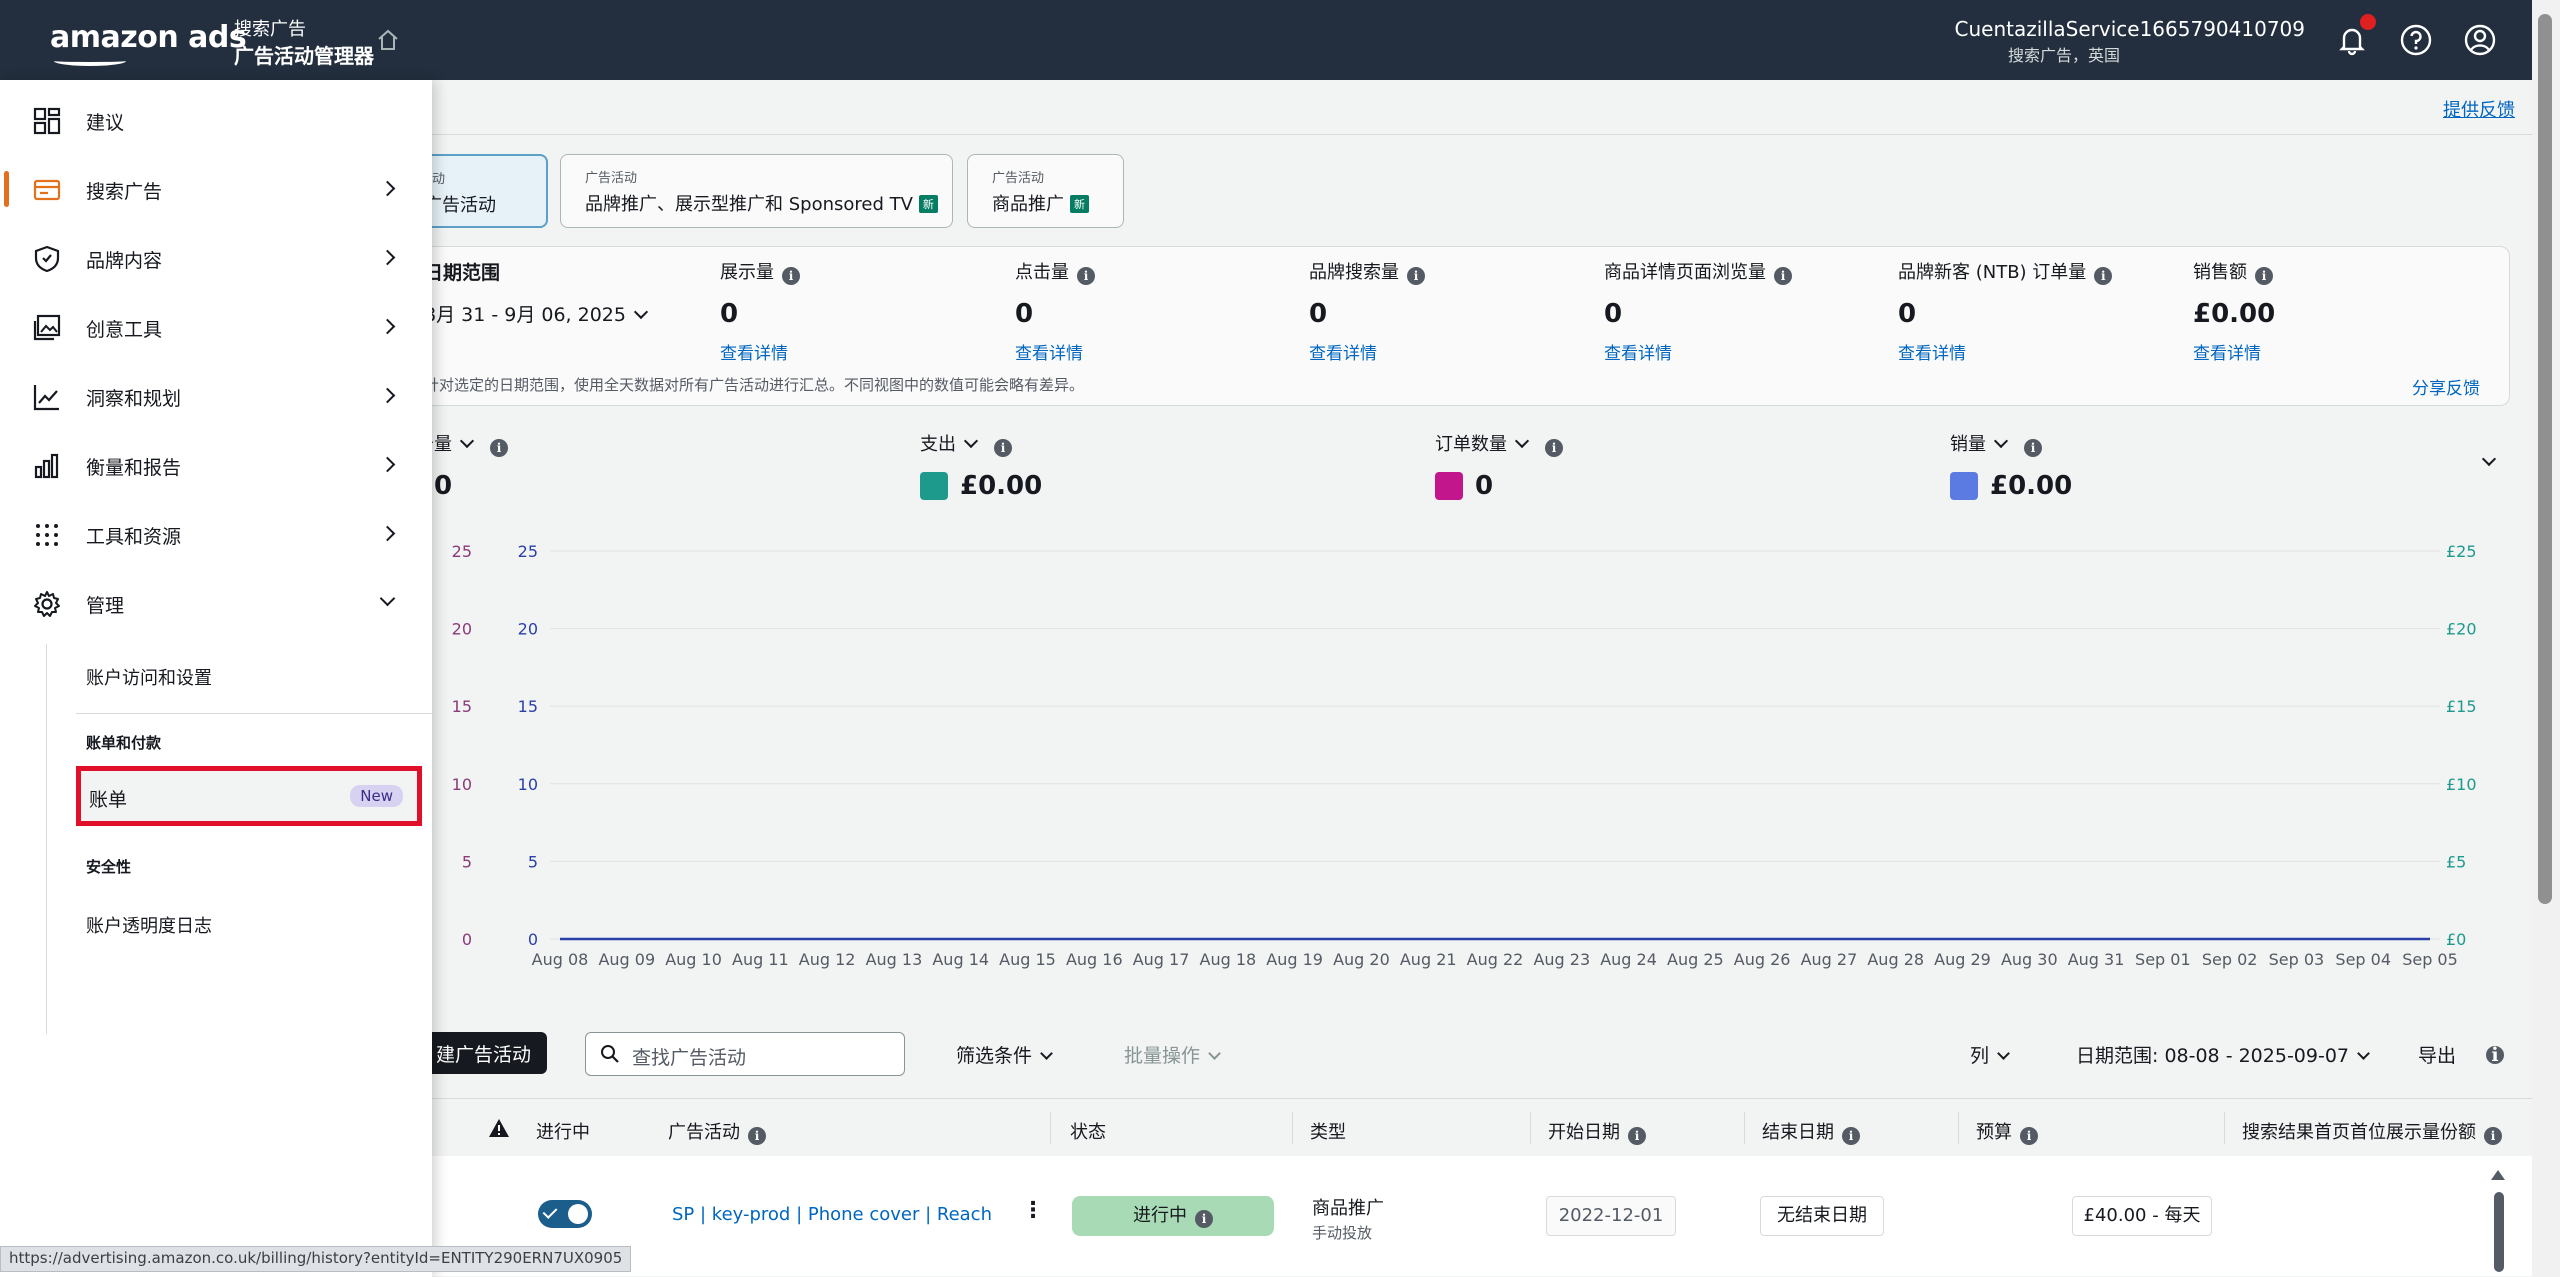  I want to click on x-tick-label: Aug 09, so click(626, 959).